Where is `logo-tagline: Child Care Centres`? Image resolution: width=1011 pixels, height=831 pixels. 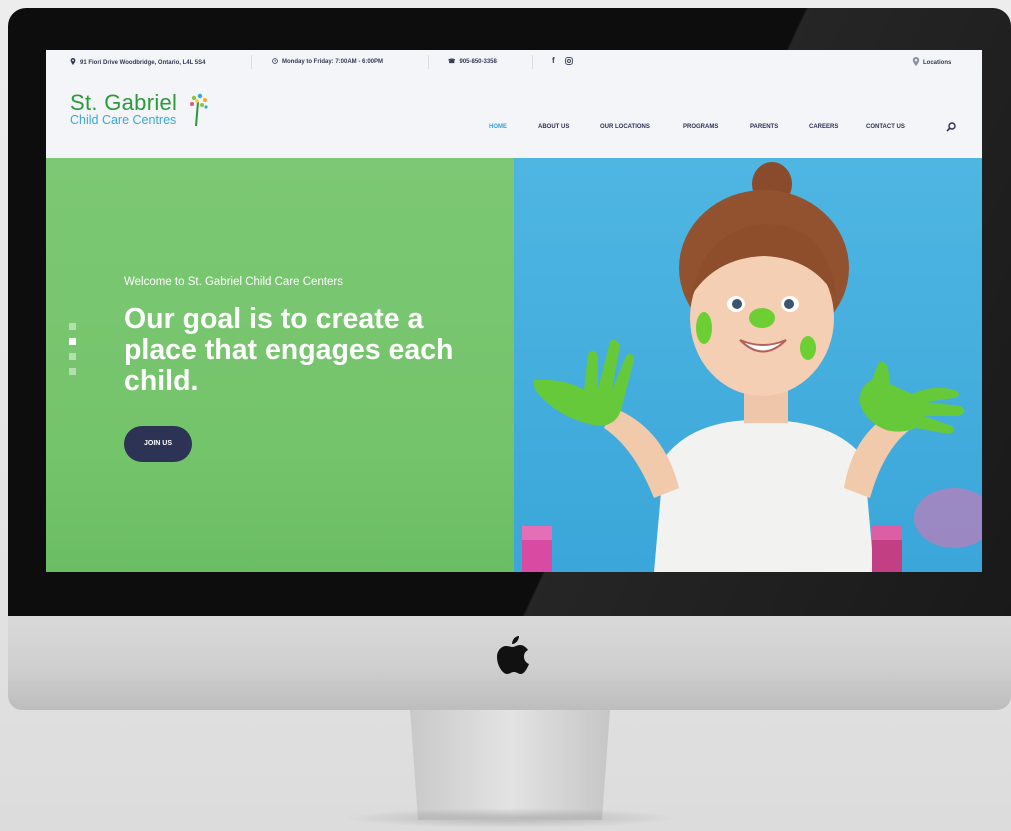 logo-tagline: Child Care Centres is located at coordinates (123, 120).